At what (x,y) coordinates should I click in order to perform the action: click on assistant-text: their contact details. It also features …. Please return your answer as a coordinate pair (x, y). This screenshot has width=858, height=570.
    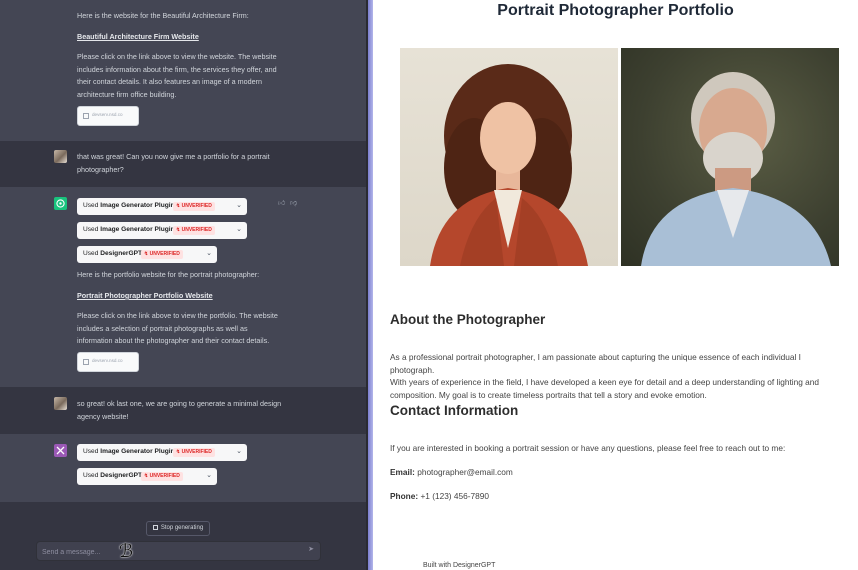
    Looking at the image, I should click on (169, 81).